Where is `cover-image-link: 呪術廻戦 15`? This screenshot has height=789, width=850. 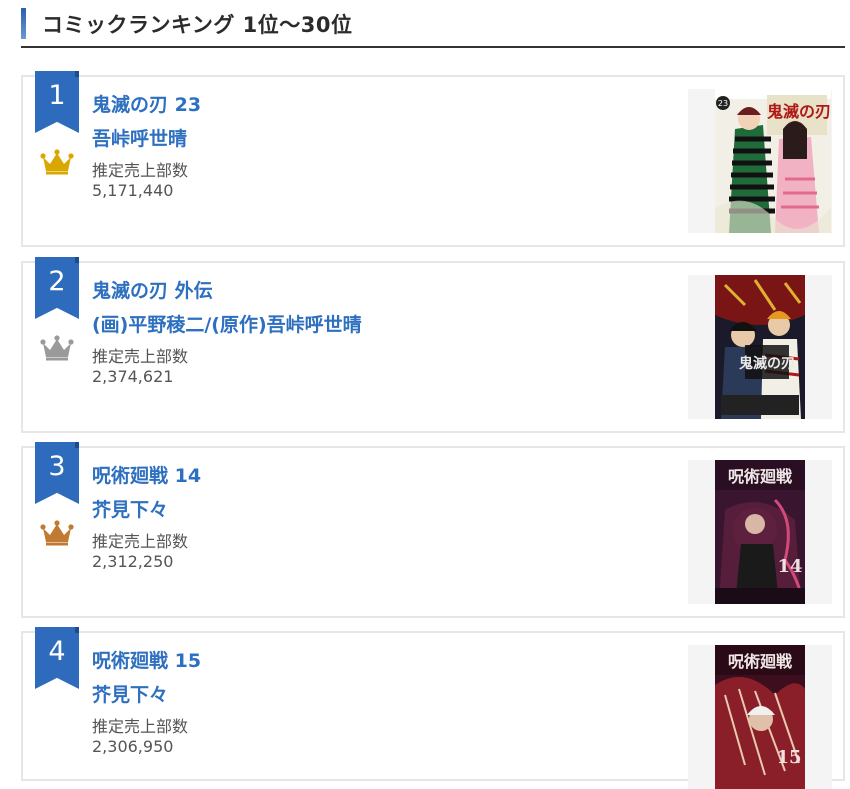
cover-image-link: 呪術廻戦 15 is located at coordinates (760, 717).